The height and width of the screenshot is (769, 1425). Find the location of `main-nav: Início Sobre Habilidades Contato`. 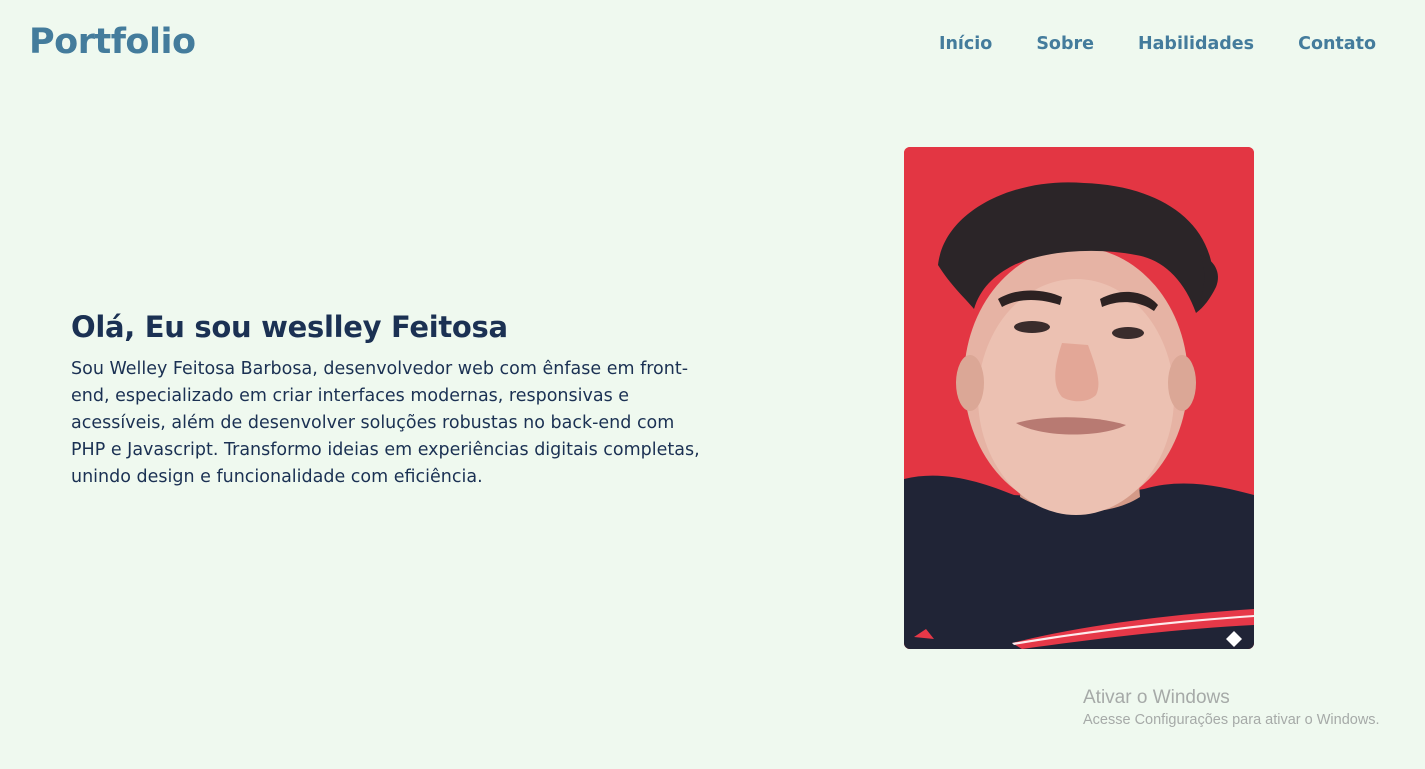

main-nav: Início Sobre Habilidades Contato is located at coordinates (1157, 44).